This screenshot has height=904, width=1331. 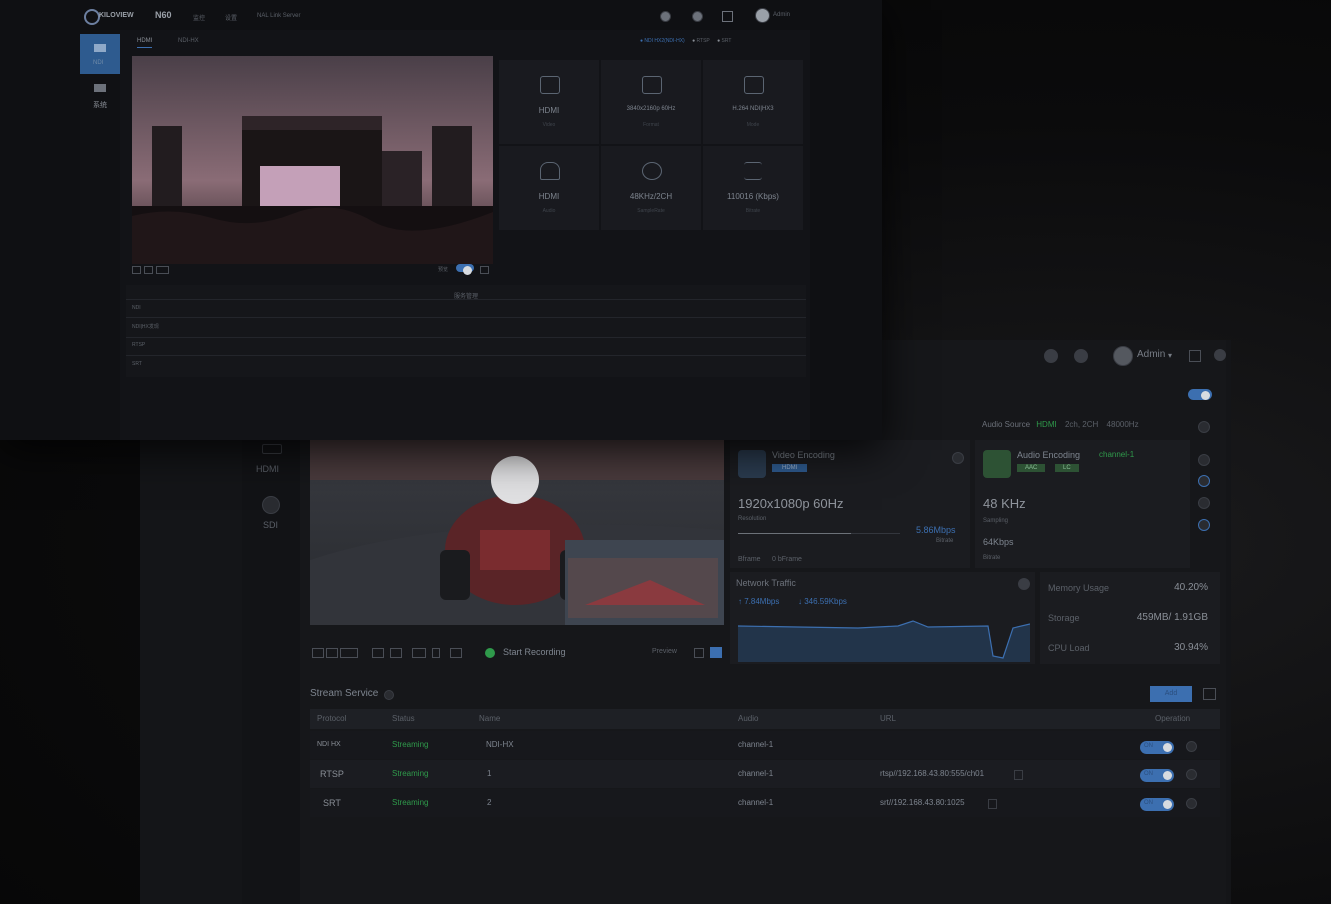 I want to click on cell-name: 1, so click(x=489, y=773).